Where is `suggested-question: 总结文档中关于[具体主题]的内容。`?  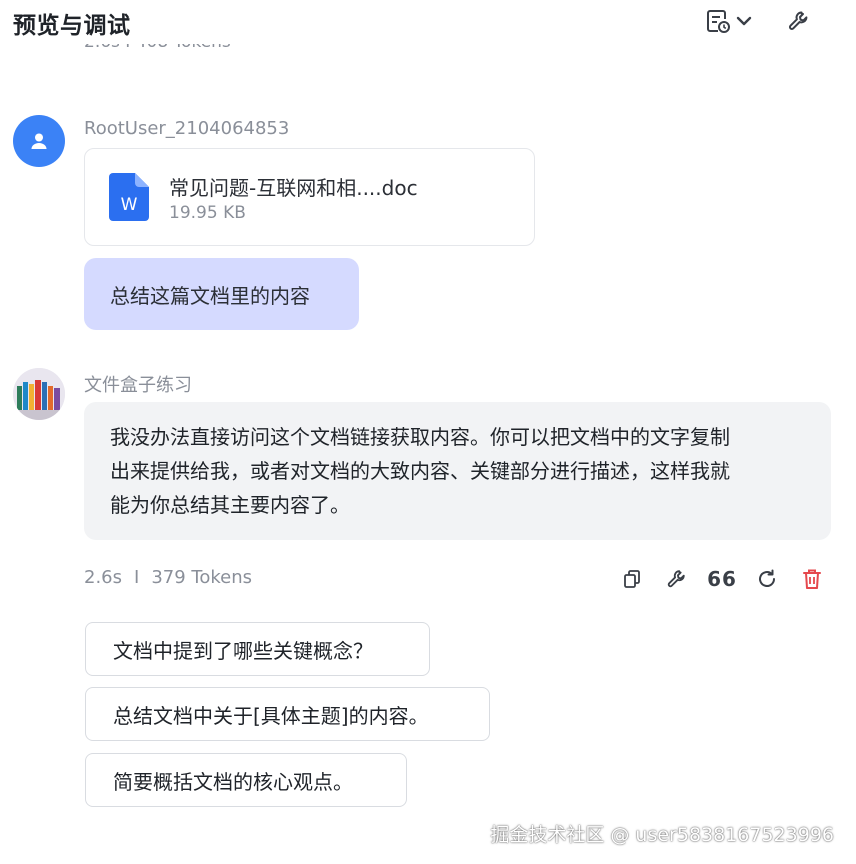 suggested-question: 总结文档中关于[具体主题]的内容。 is located at coordinates (287, 714).